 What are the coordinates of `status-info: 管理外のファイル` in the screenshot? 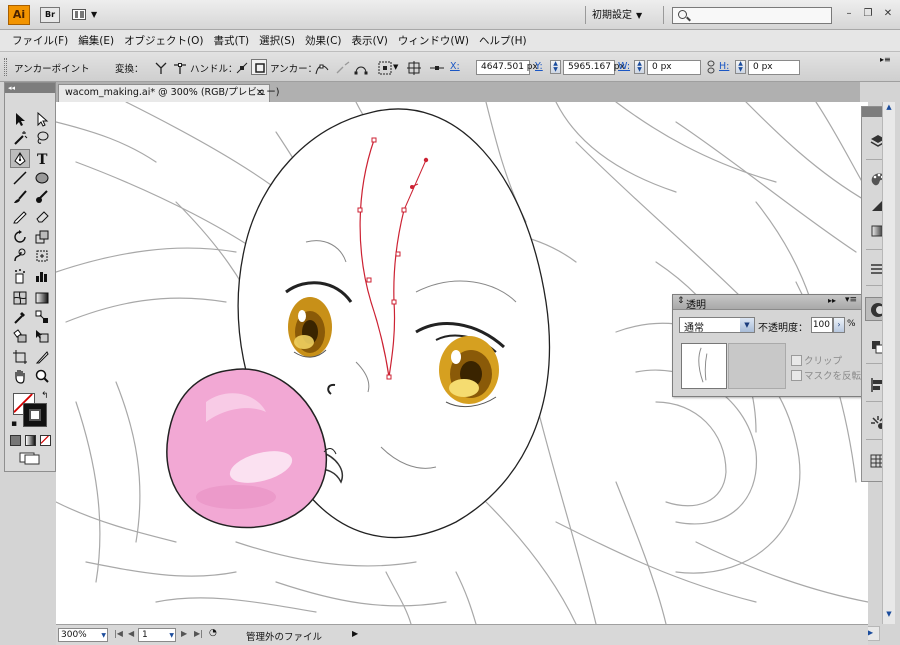 It's located at (284, 636).